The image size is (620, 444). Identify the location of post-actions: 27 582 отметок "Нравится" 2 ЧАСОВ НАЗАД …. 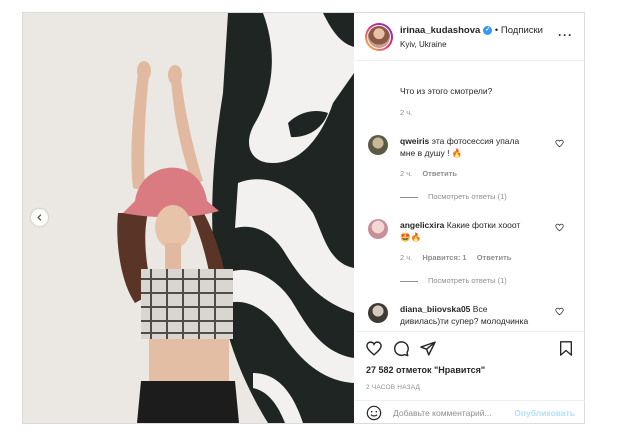
(470, 377).